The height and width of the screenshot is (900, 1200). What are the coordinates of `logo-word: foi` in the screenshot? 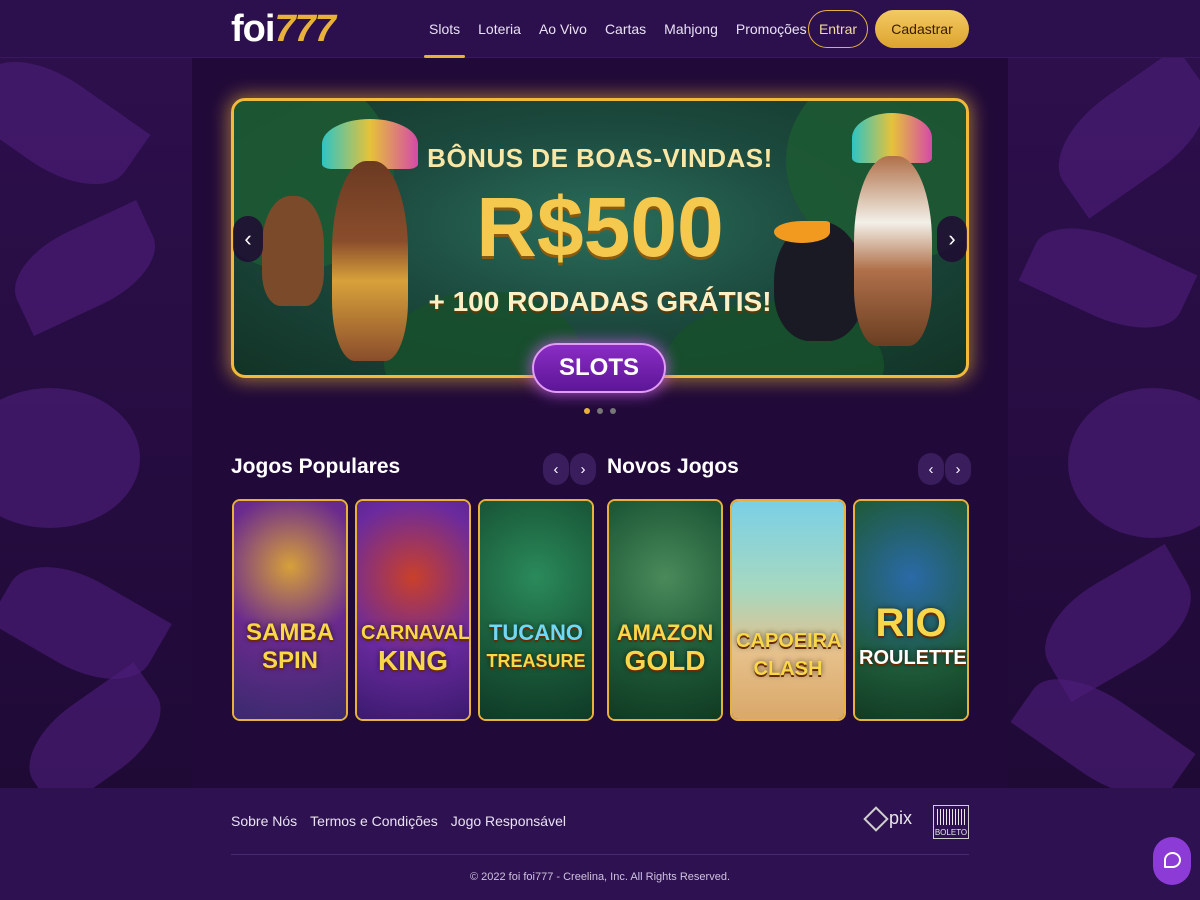 It's located at (253, 29).